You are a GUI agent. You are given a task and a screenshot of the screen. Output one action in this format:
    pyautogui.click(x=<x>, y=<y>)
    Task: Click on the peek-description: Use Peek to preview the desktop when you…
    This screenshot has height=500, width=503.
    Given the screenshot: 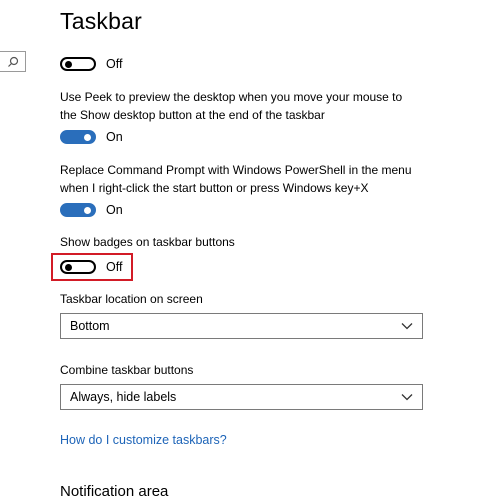 What is the action you would take?
    pyautogui.click(x=260, y=106)
    